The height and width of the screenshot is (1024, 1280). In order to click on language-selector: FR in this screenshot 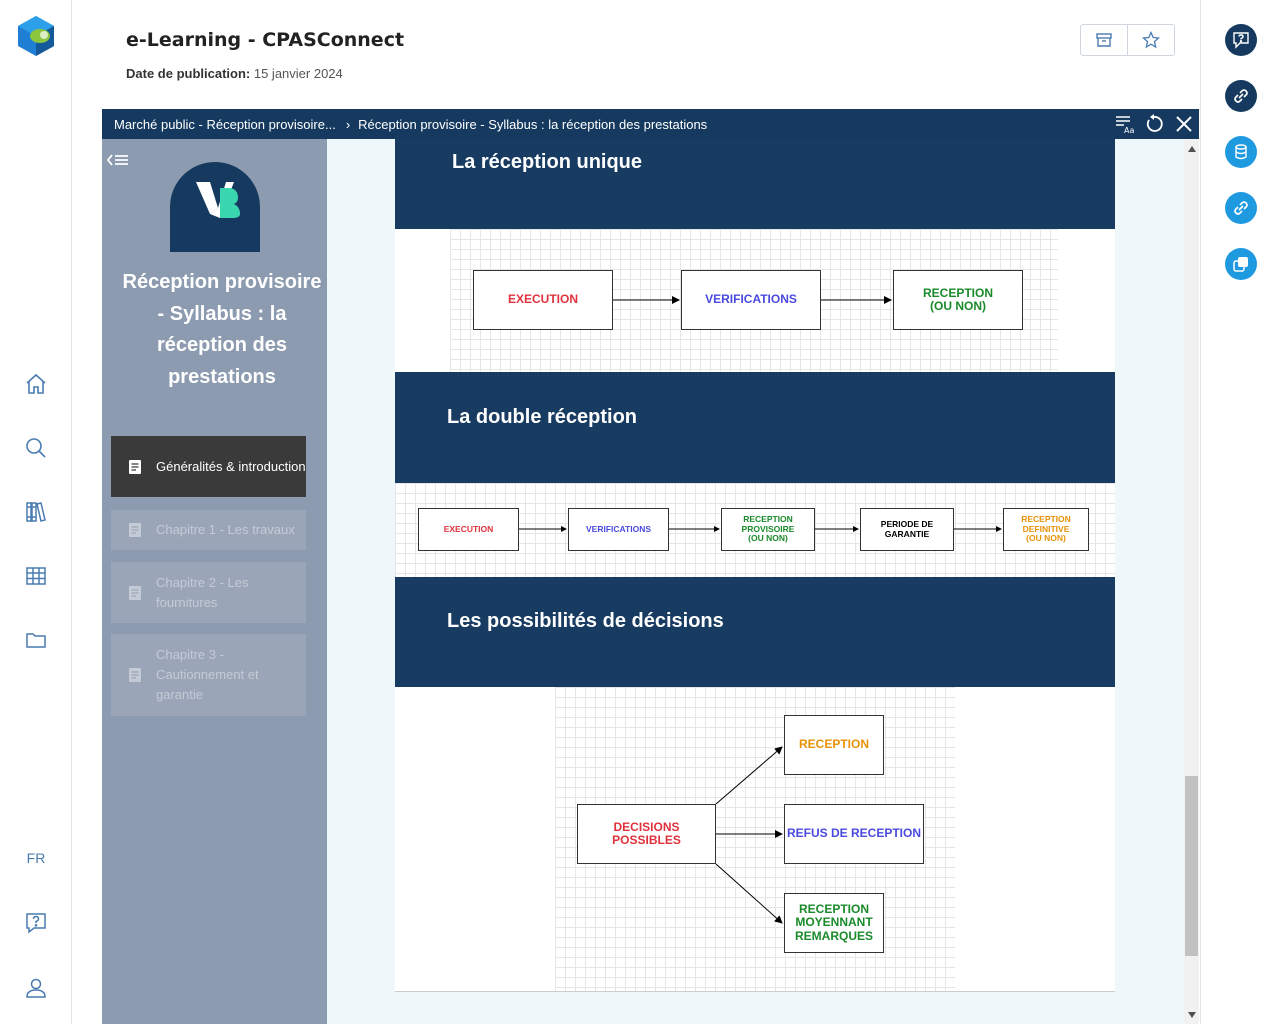, I will do `click(36, 858)`.